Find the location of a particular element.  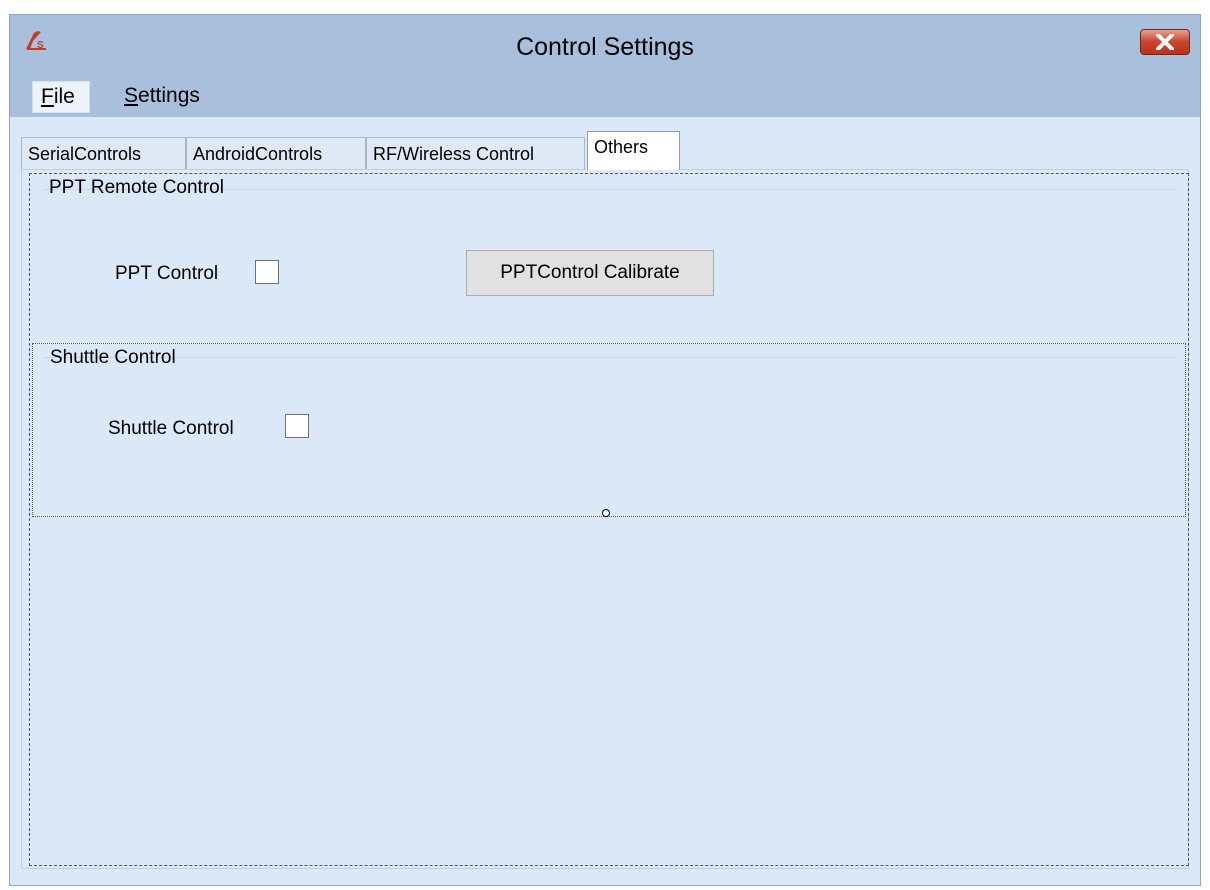

tab-android-controls: AndroidControls is located at coordinates (276, 153).